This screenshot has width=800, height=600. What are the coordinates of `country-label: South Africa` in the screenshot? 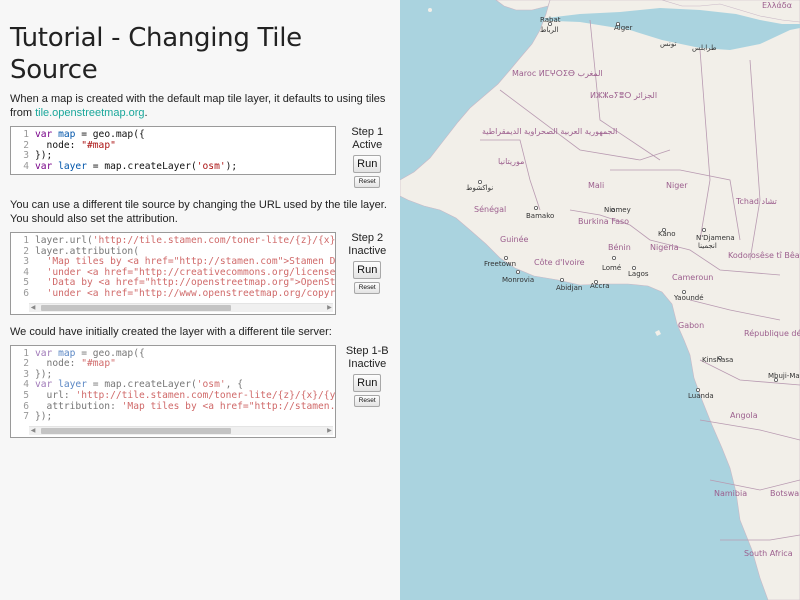 It's located at (768, 553).